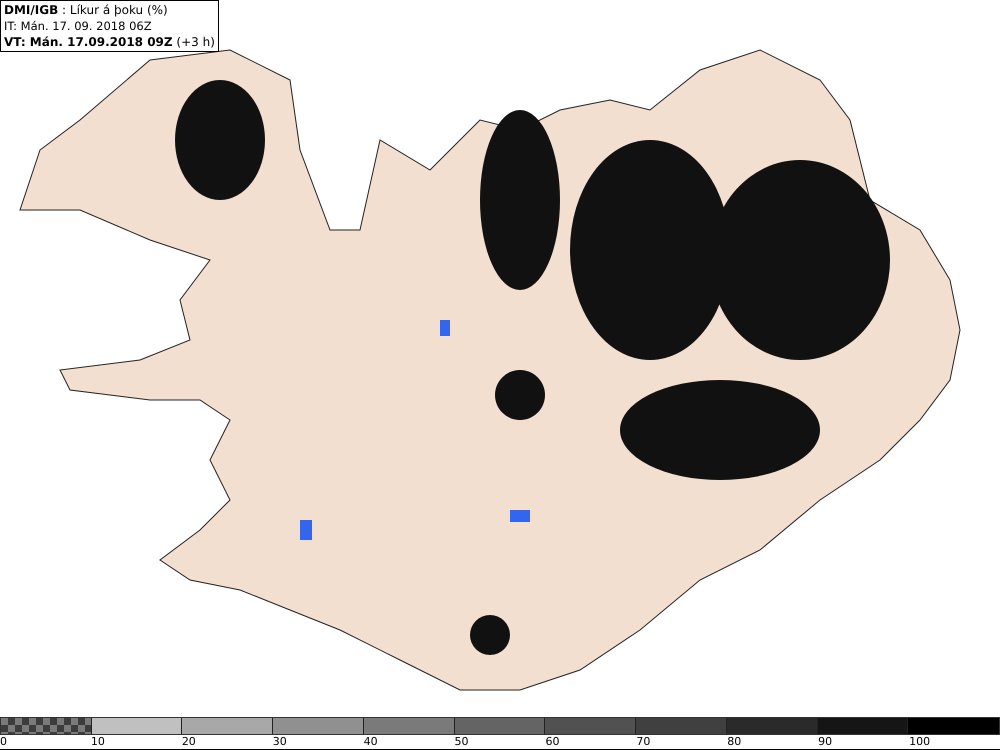  I want to click on legend-label: 40, so click(371, 742).